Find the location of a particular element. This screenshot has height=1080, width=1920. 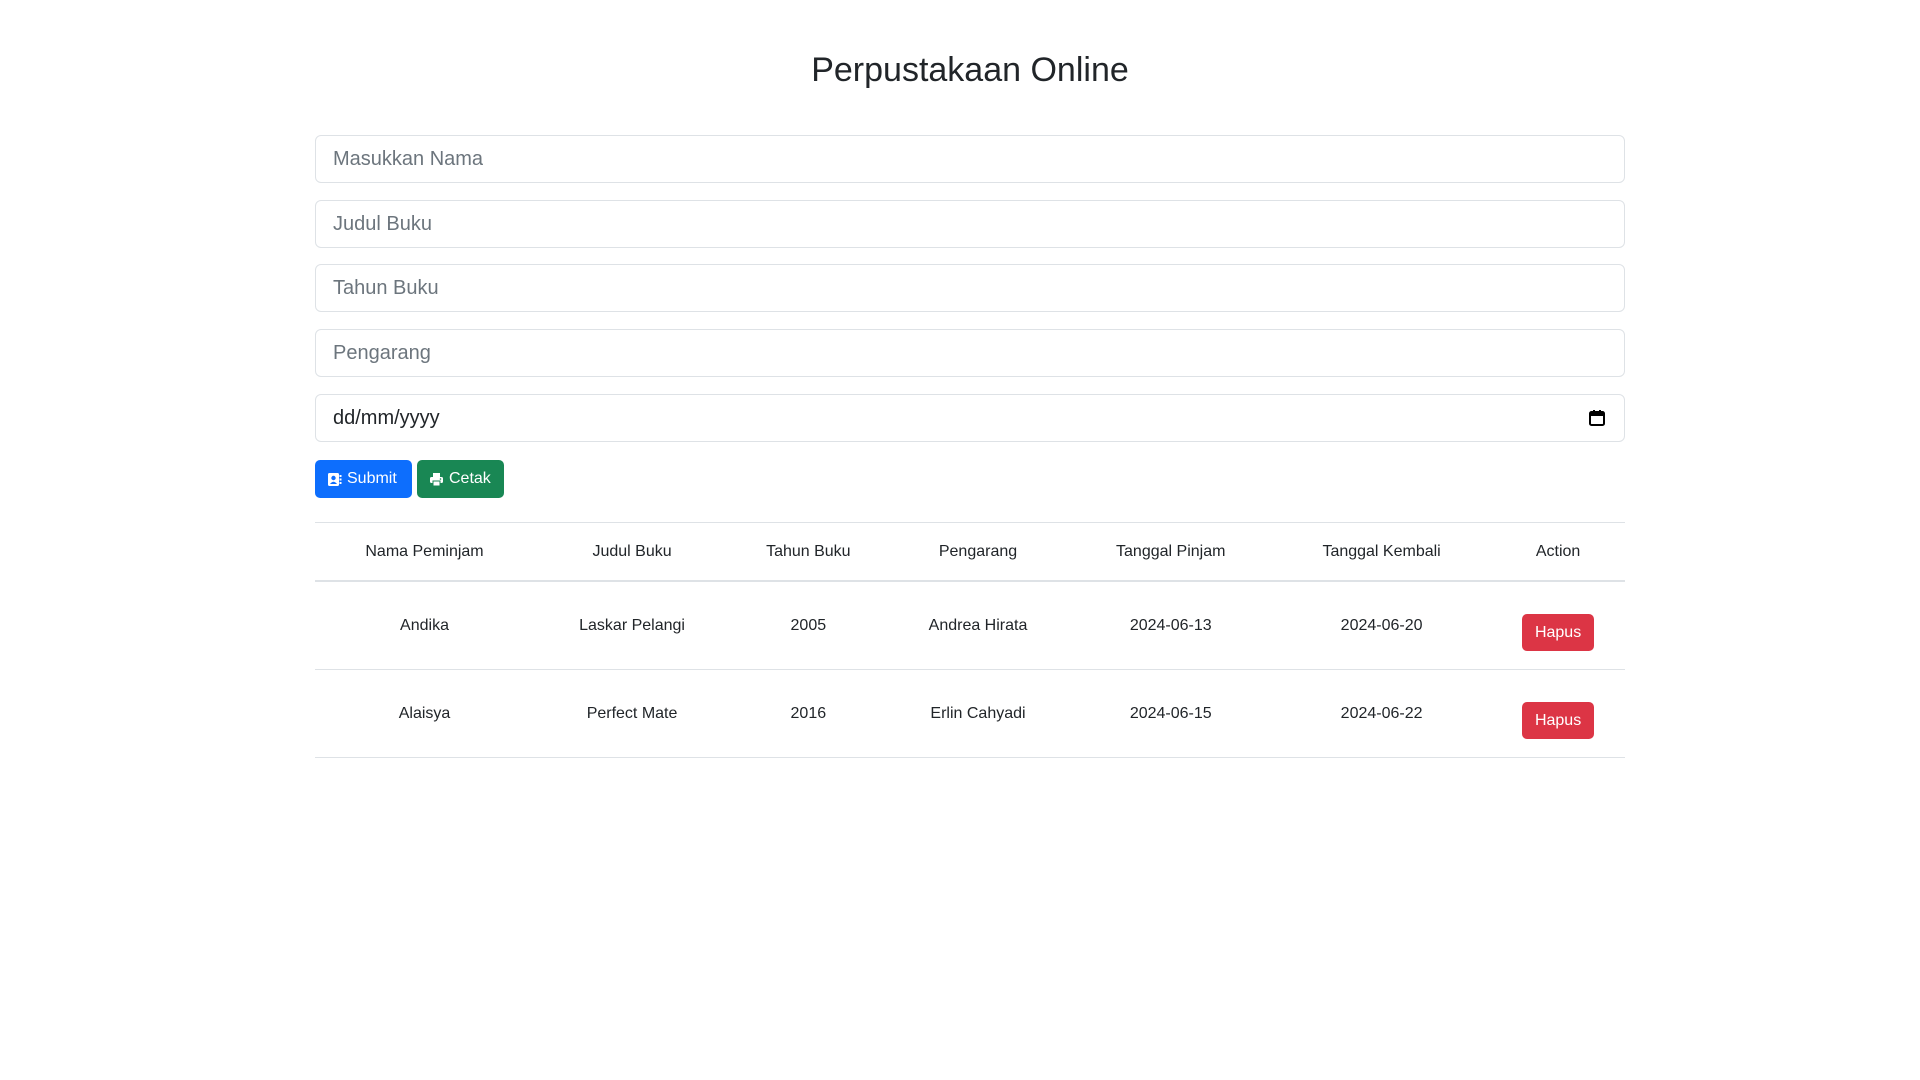

header-judul-buku: Judul Buku is located at coordinates (632, 552).